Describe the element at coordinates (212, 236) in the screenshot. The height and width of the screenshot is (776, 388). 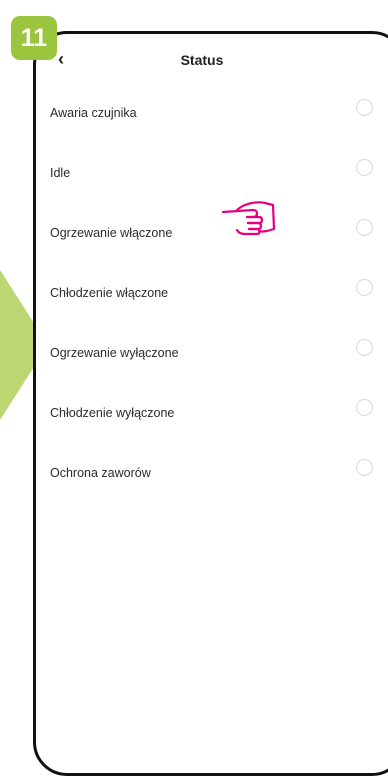
I see `status-option: Ogrzewanie włączone` at that location.